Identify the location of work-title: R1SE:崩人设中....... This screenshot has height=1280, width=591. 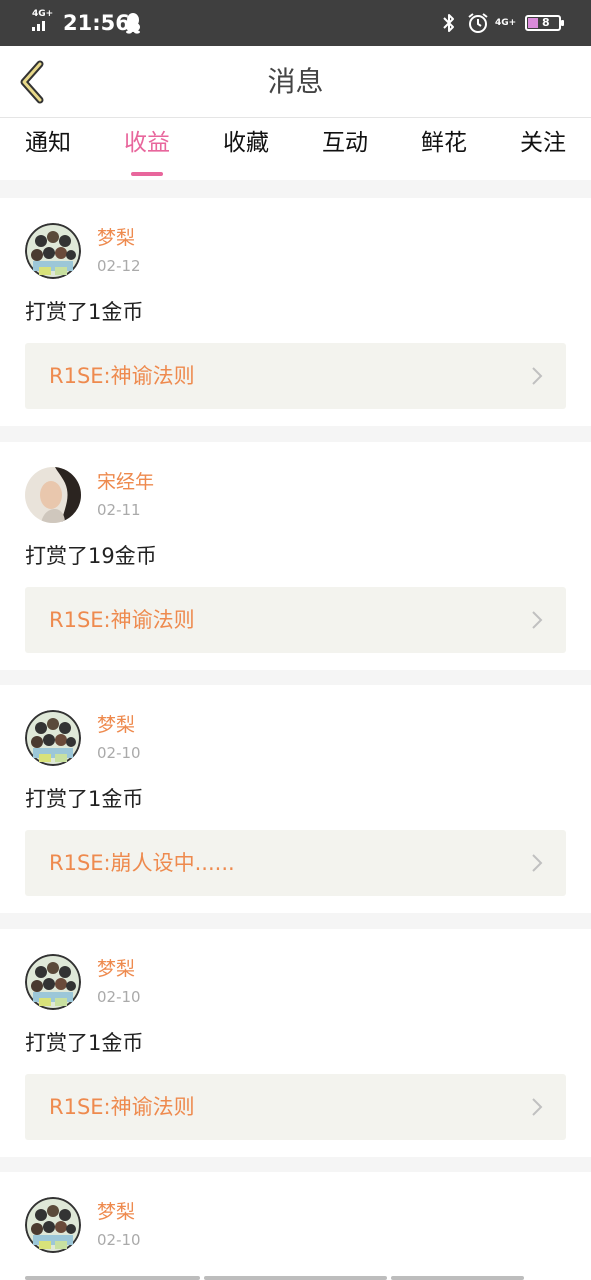
(142, 863).